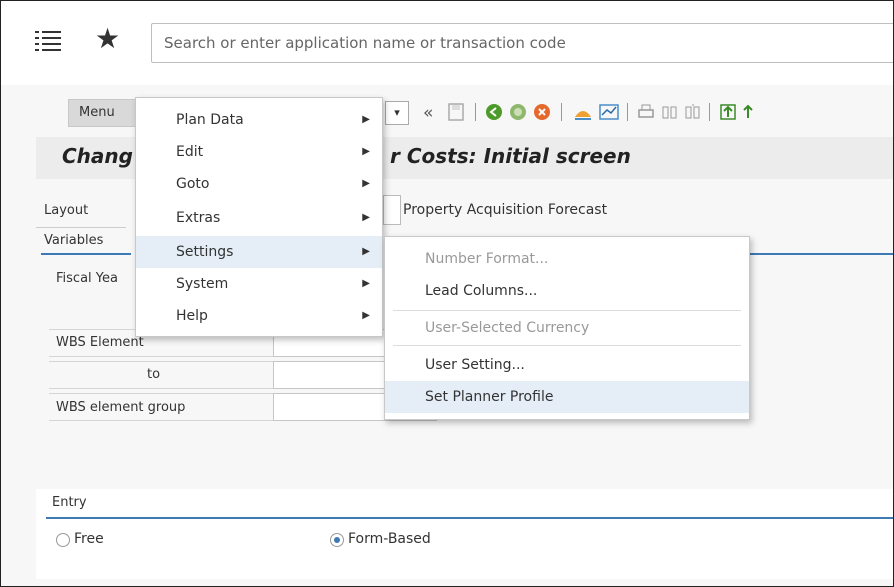 The width and height of the screenshot is (894, 587). I want to click on favorites-star-icon: ★, so click(107, 39).